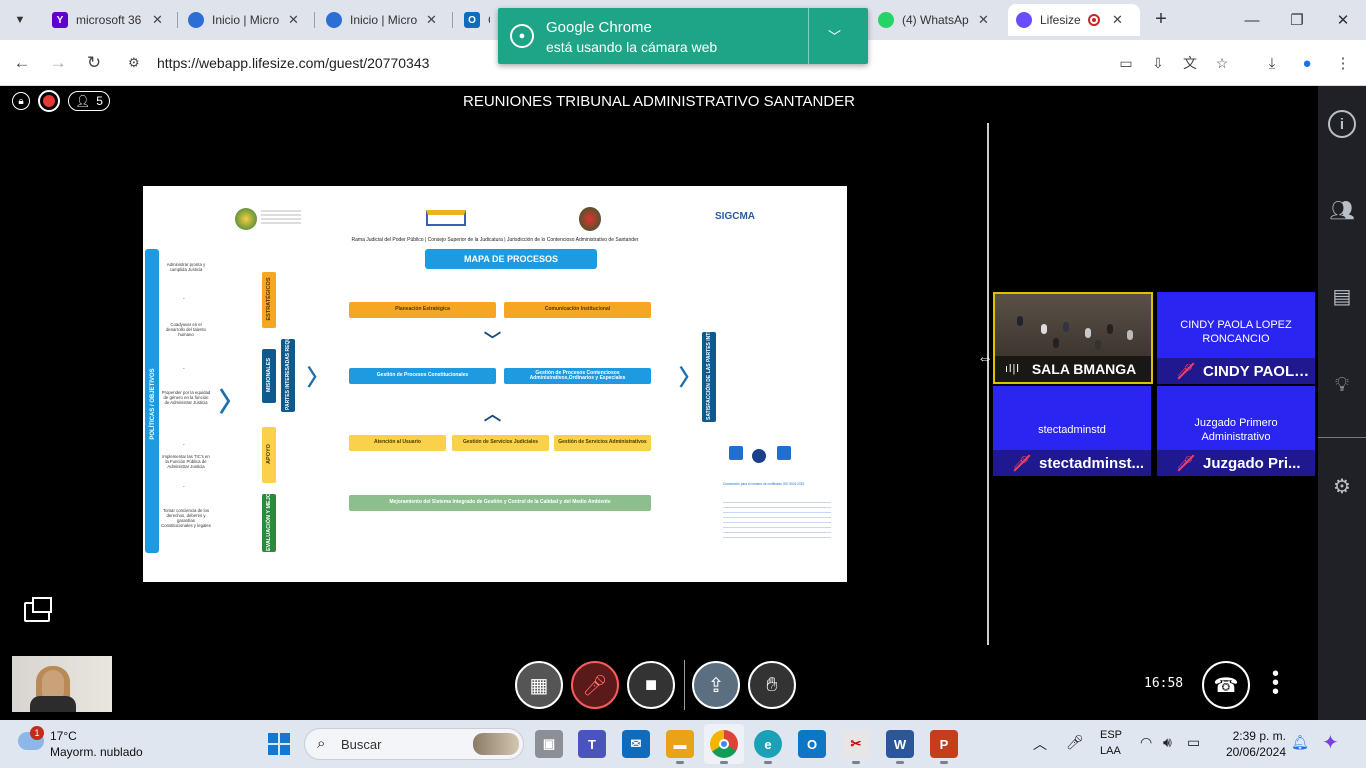  I want to click on participants-badge: 👤︎ 5, so click(89, 101).